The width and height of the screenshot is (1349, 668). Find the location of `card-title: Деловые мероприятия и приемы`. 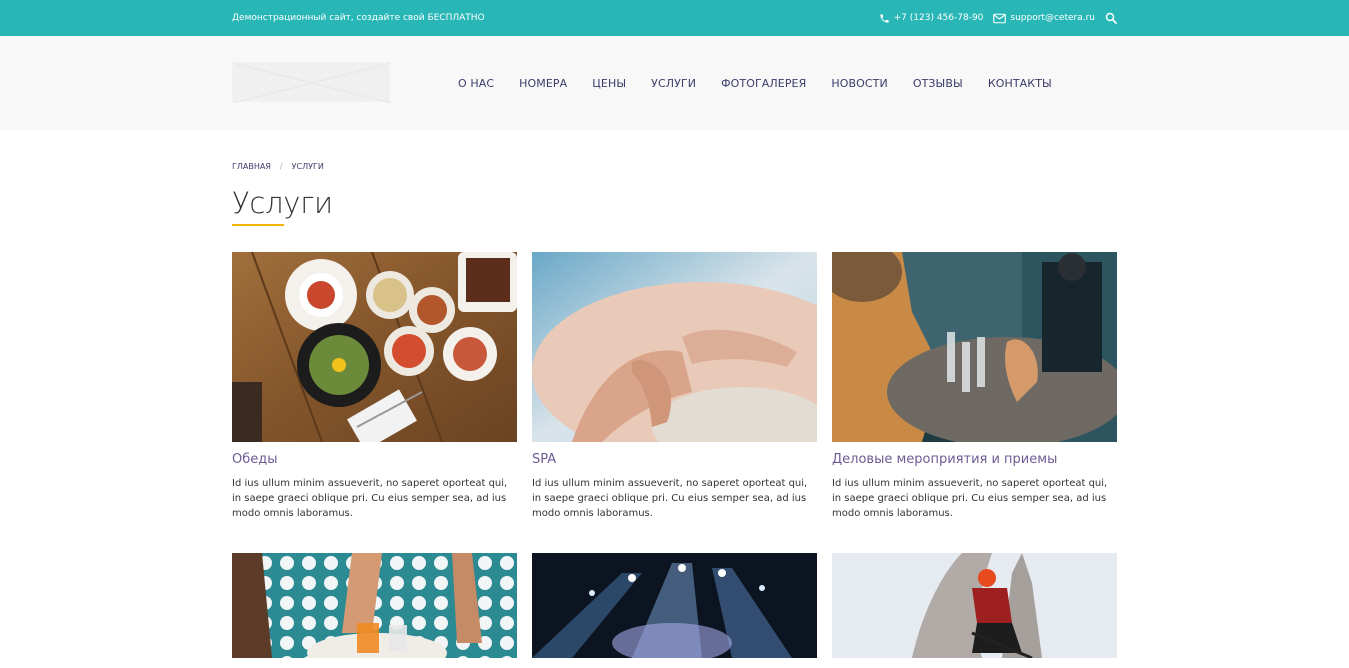

card-title: Деловые мероприятия и приемы is located at coordinates (974, 459).